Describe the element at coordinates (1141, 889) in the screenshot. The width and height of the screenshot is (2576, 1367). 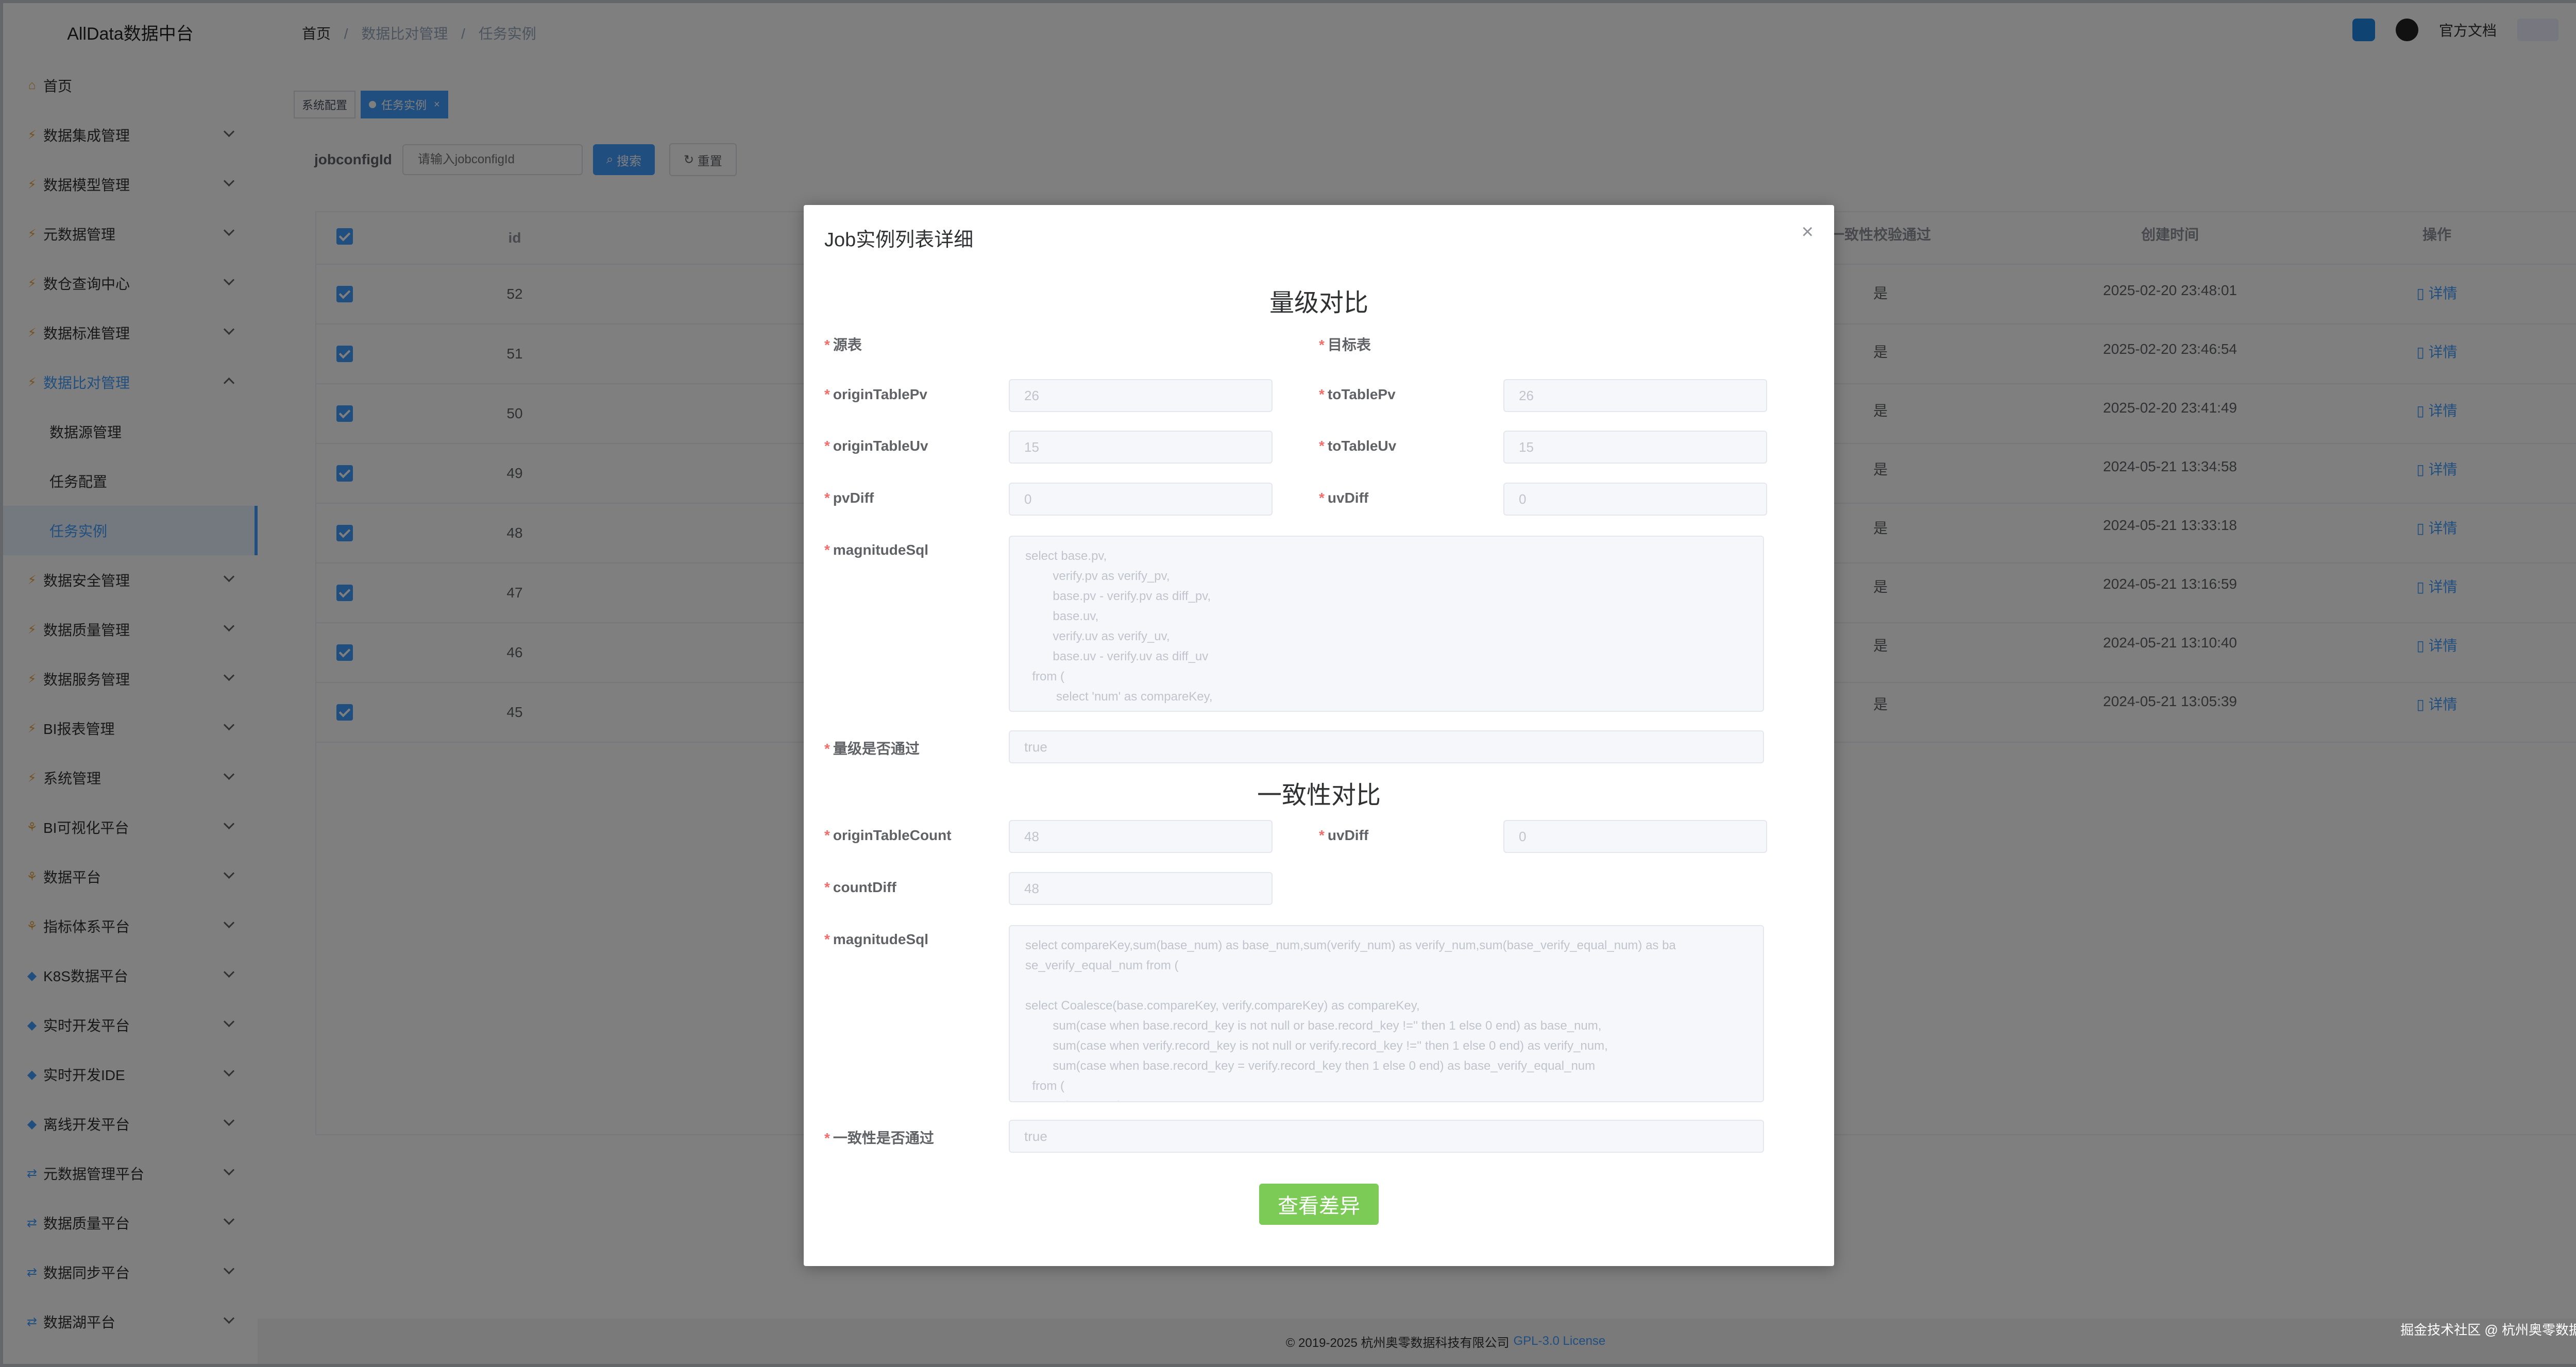
I see `count-diff-field: 48` at that location.